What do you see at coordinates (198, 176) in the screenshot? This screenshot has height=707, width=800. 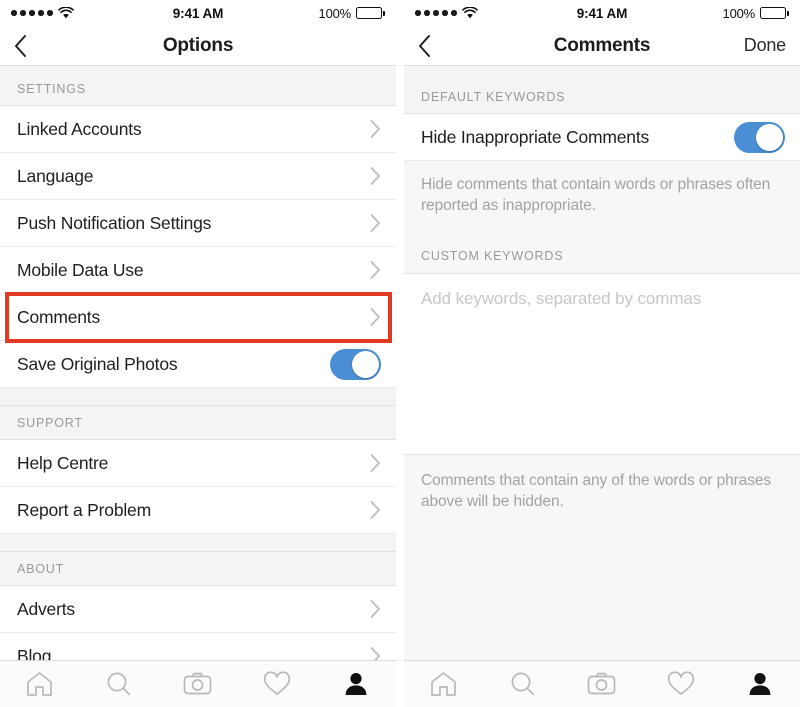 I see `row-language: Language` at bounding box center [198, 176].